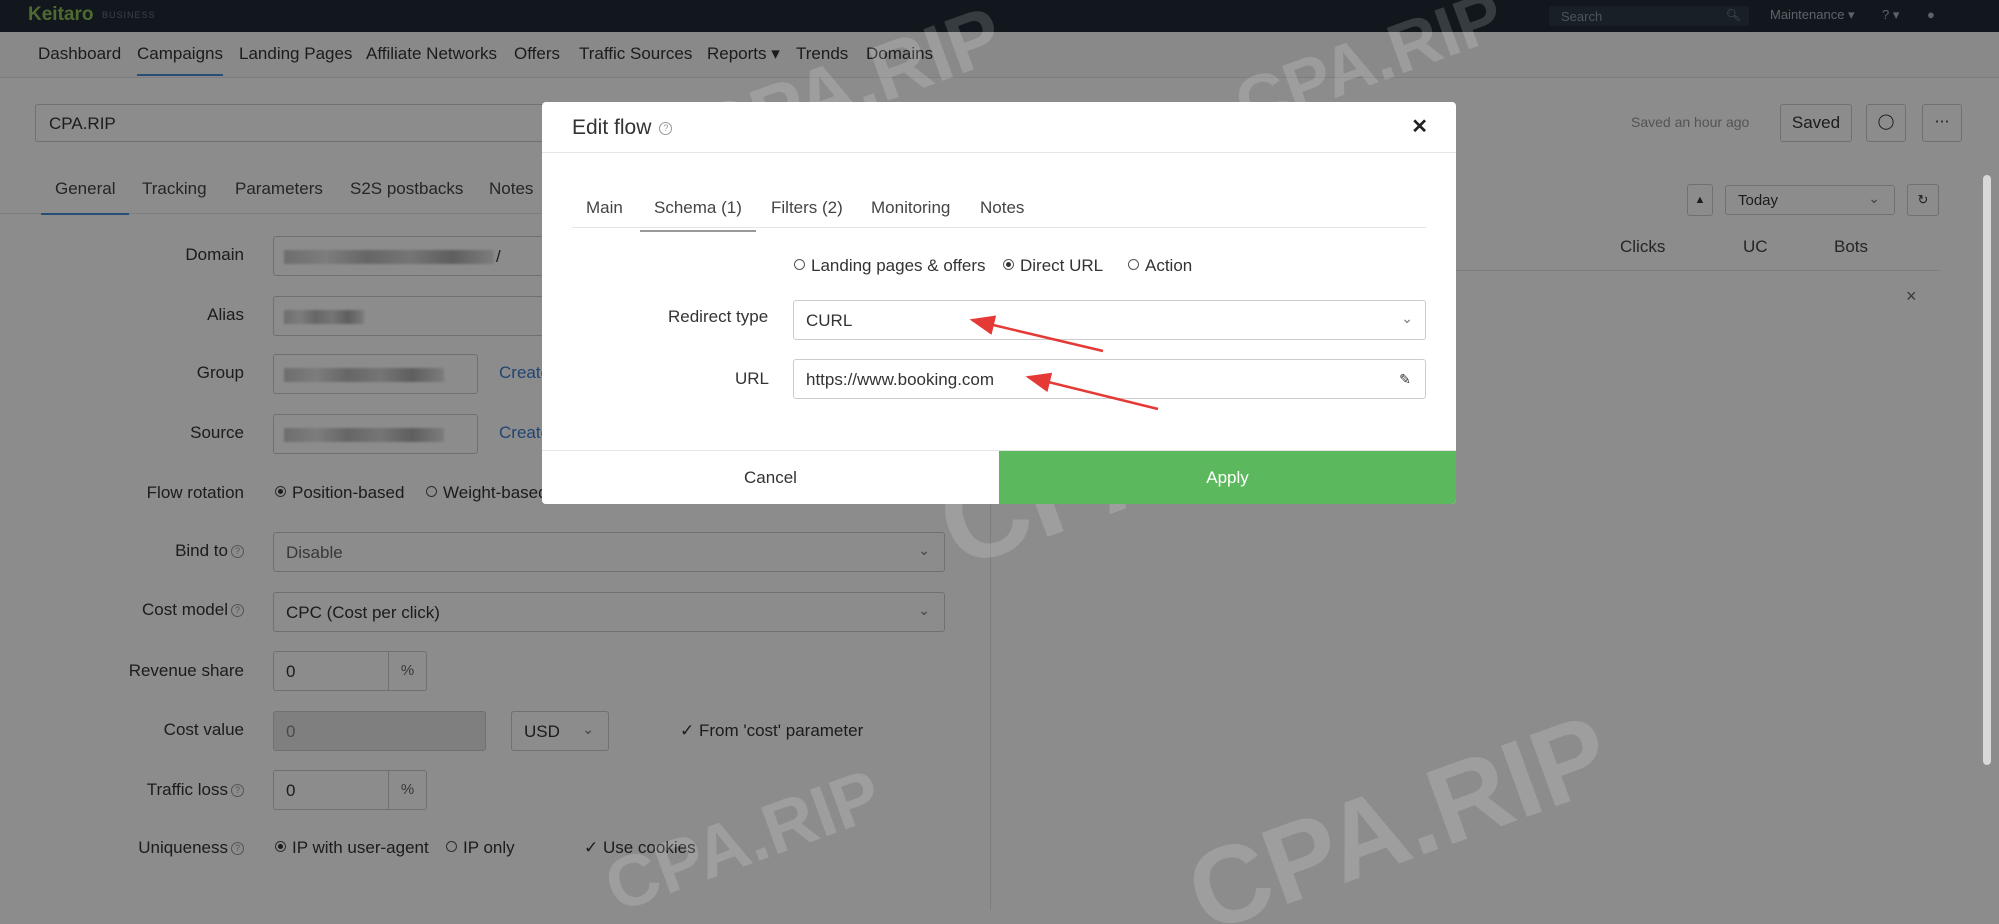 The image size is (1999, 924). I want to click on annotation-arrows, so click(1064, 363).